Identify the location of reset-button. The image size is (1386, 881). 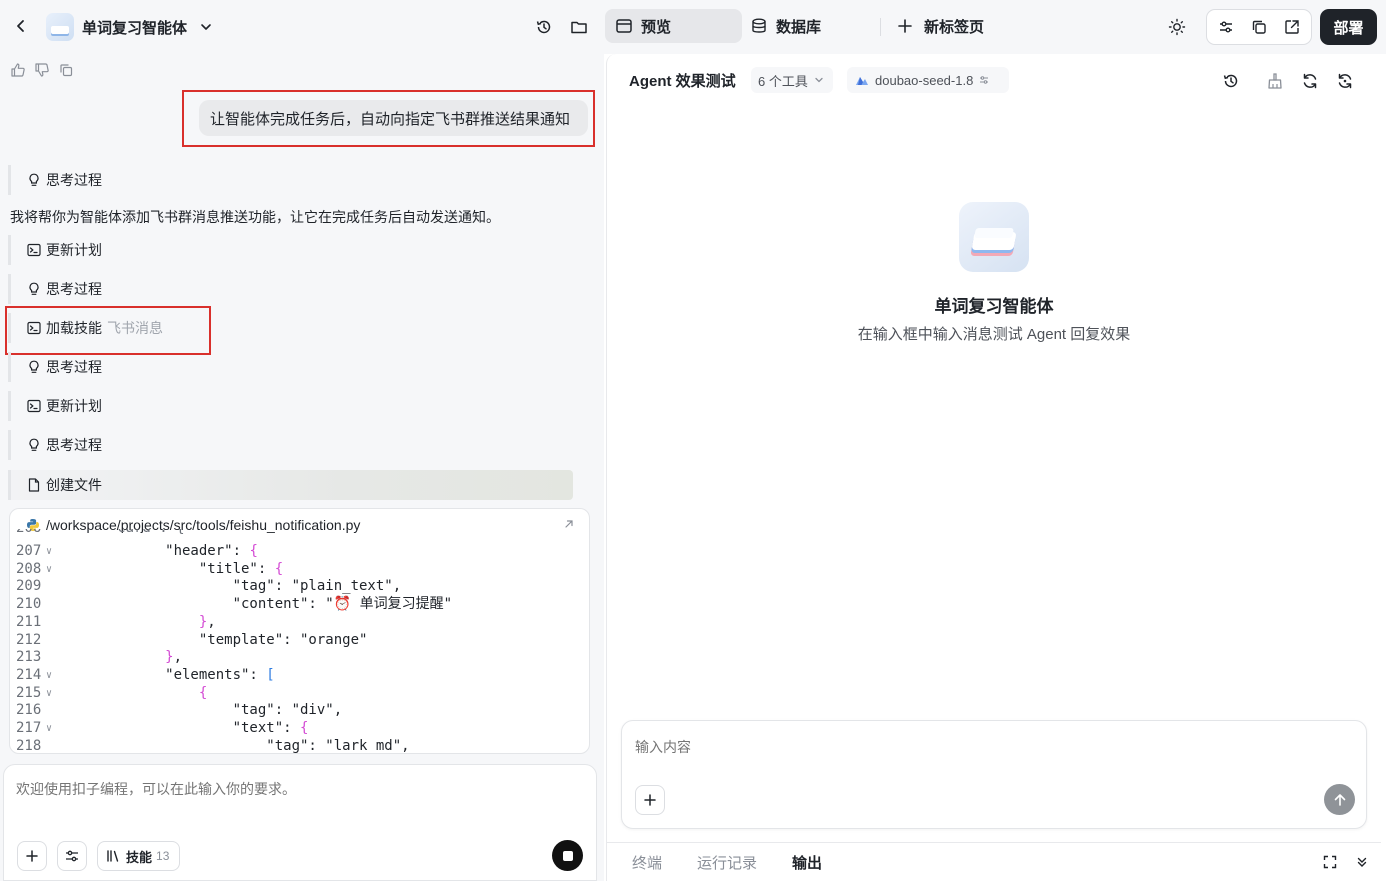
(1345, 81).